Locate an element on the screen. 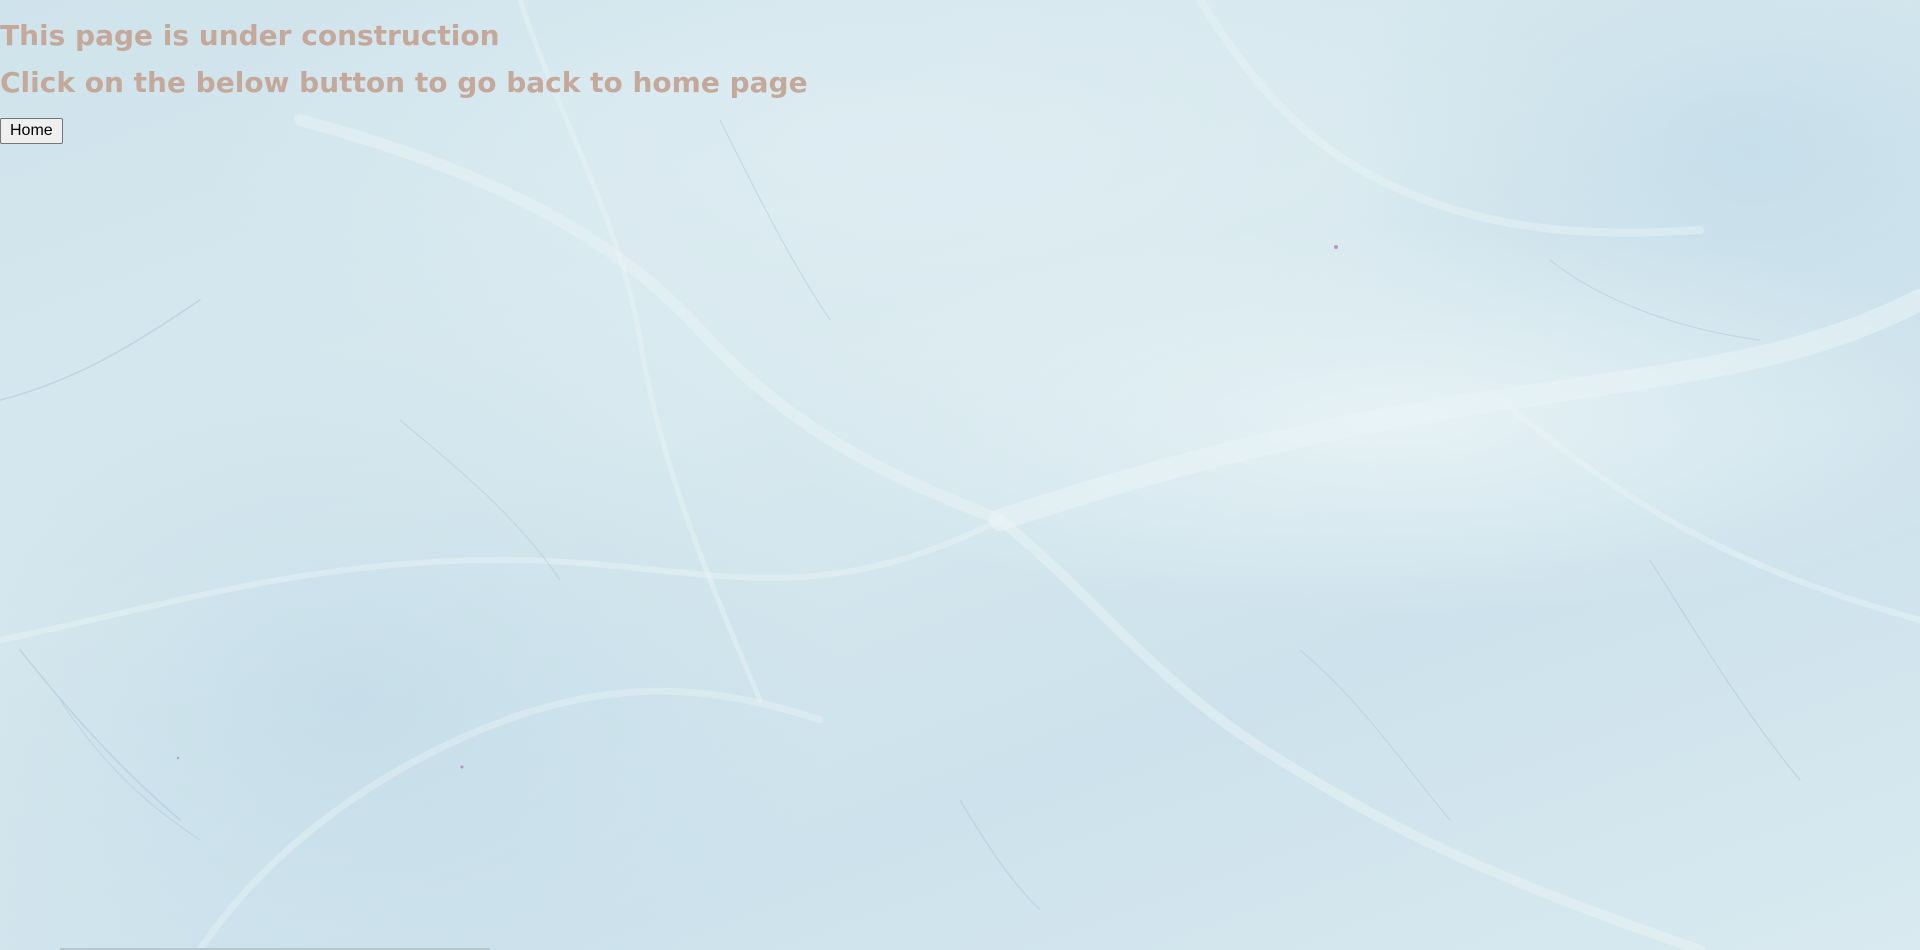 The image size is (1920, 950). under-construction-heading: This page is under construction is located at coordinates (250, 35).